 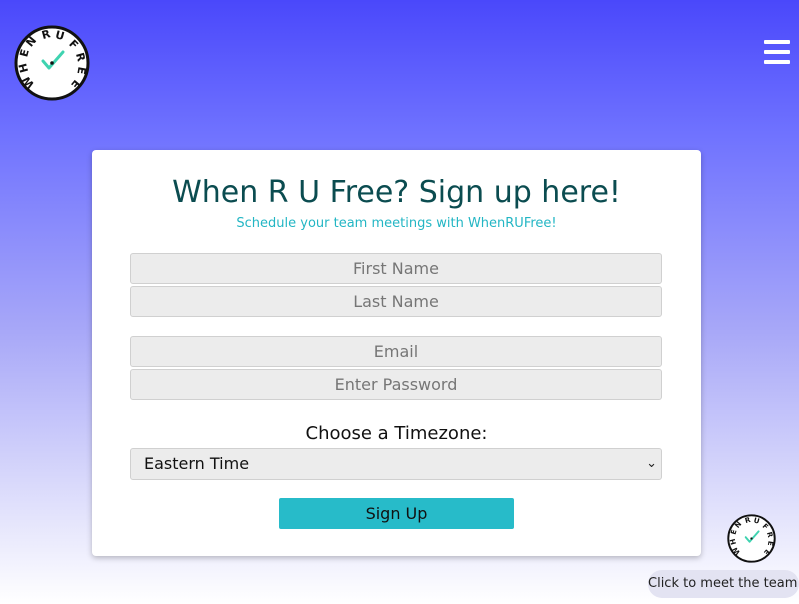 I want to click on hamburger-menu-icon, so click(x=777, y=52).